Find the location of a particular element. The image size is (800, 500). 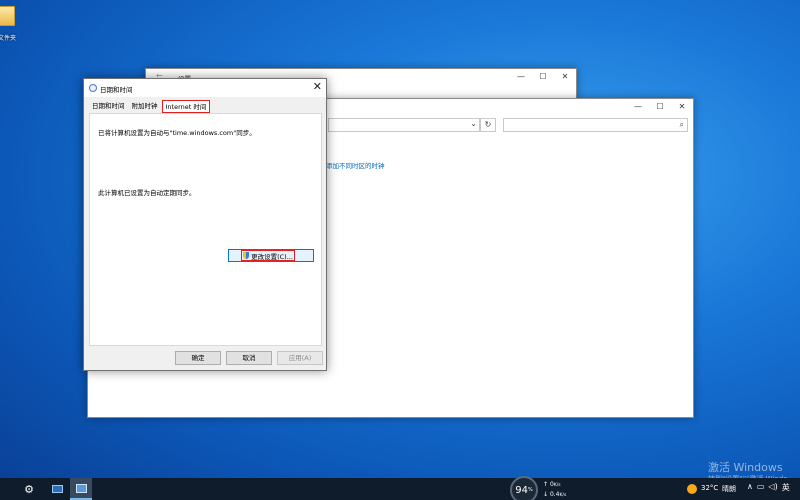

chevron-down-icon: ⌄ is located at coordinates (473, 123).